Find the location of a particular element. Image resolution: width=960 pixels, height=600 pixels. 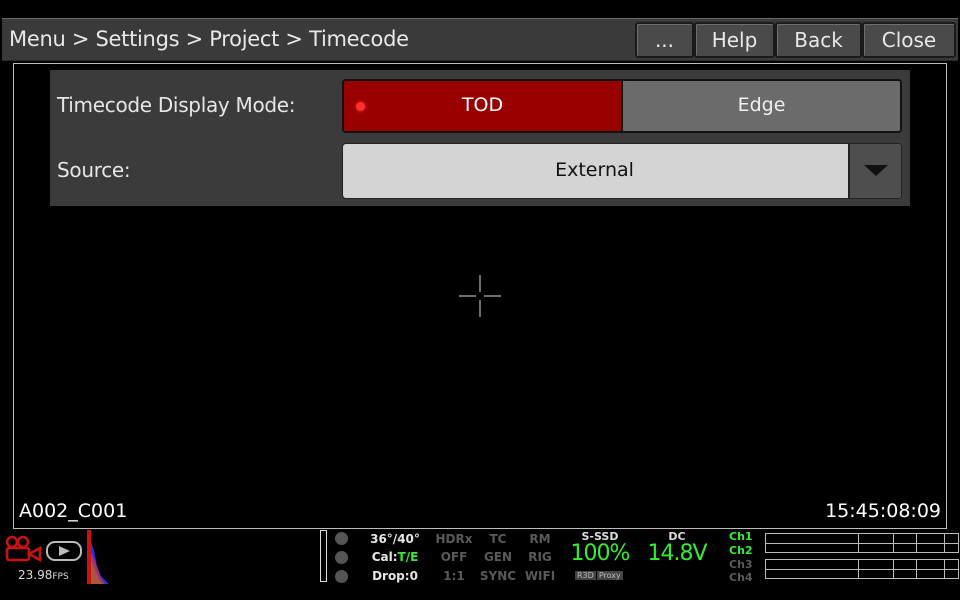

calibration-label: Cal: is located at coordinates (384, 557).